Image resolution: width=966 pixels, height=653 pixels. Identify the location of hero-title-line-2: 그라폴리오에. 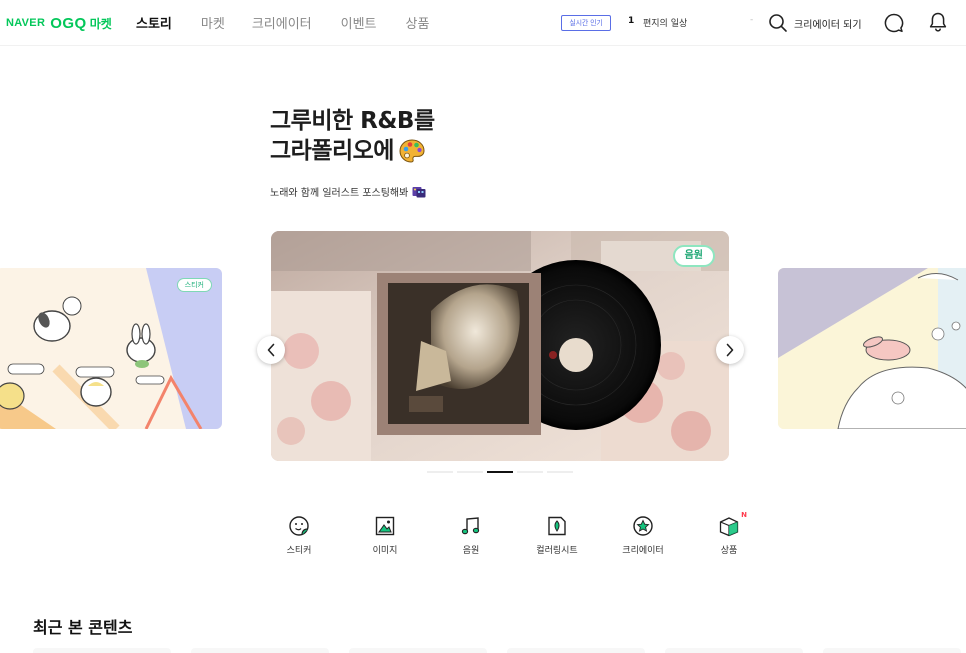
(332, 151).